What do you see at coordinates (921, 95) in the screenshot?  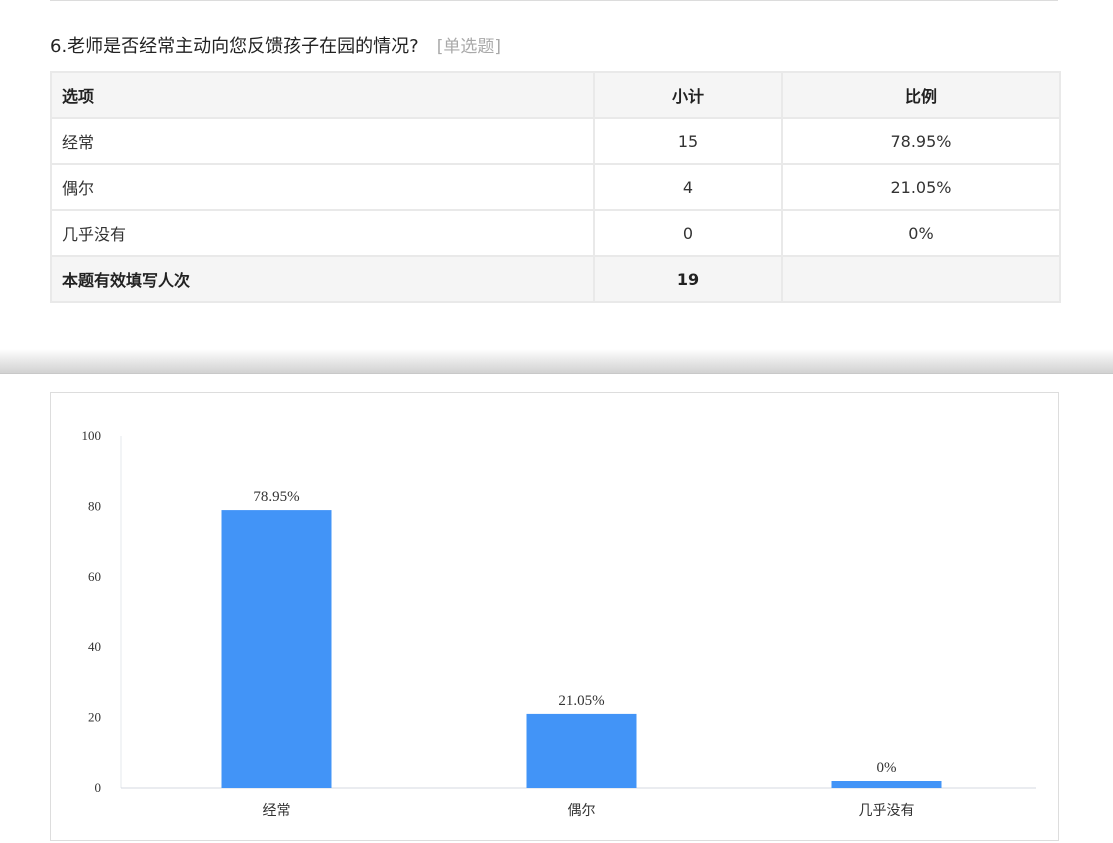 I see `header-ratio: 比例` at bounding box center [921, 95].